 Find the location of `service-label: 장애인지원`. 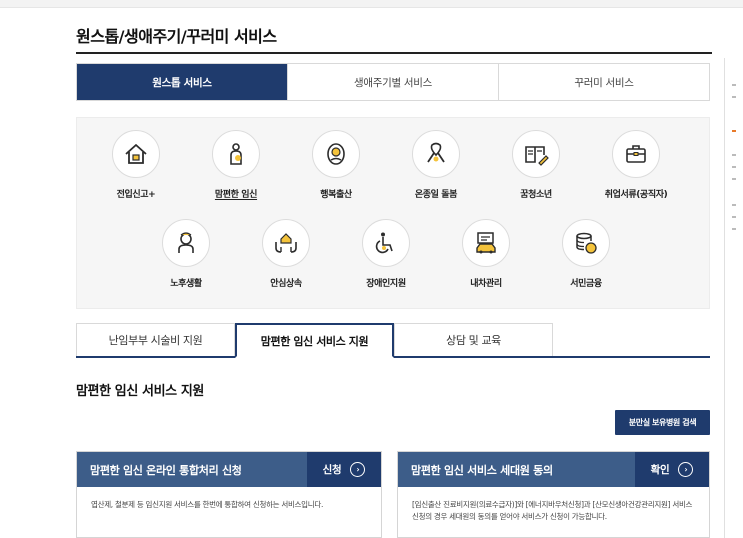

service-label: 장애인지원 is located at coordinates (386, 284).